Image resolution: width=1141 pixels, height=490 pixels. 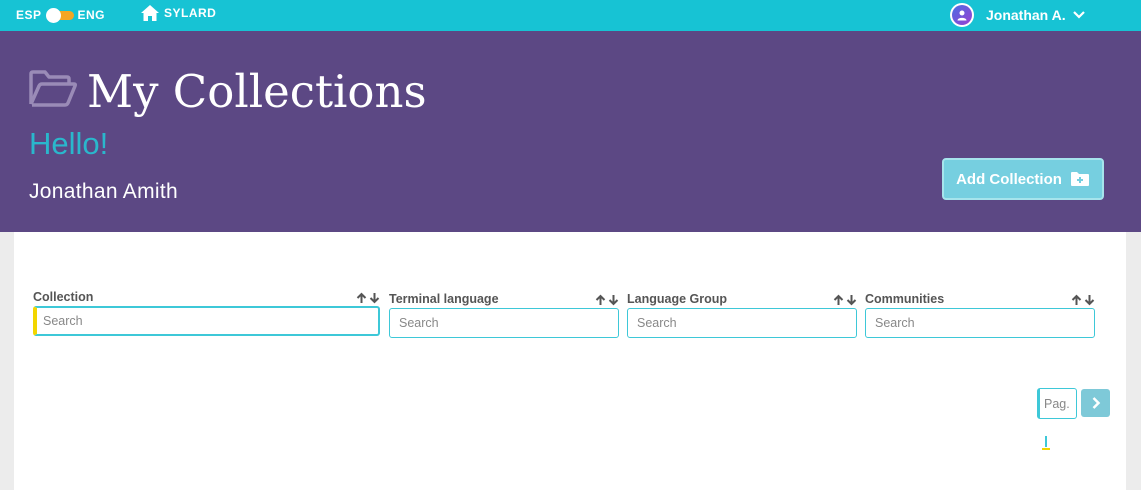 I want to click on chevron-down-icon, so click(x=1078, y=15).